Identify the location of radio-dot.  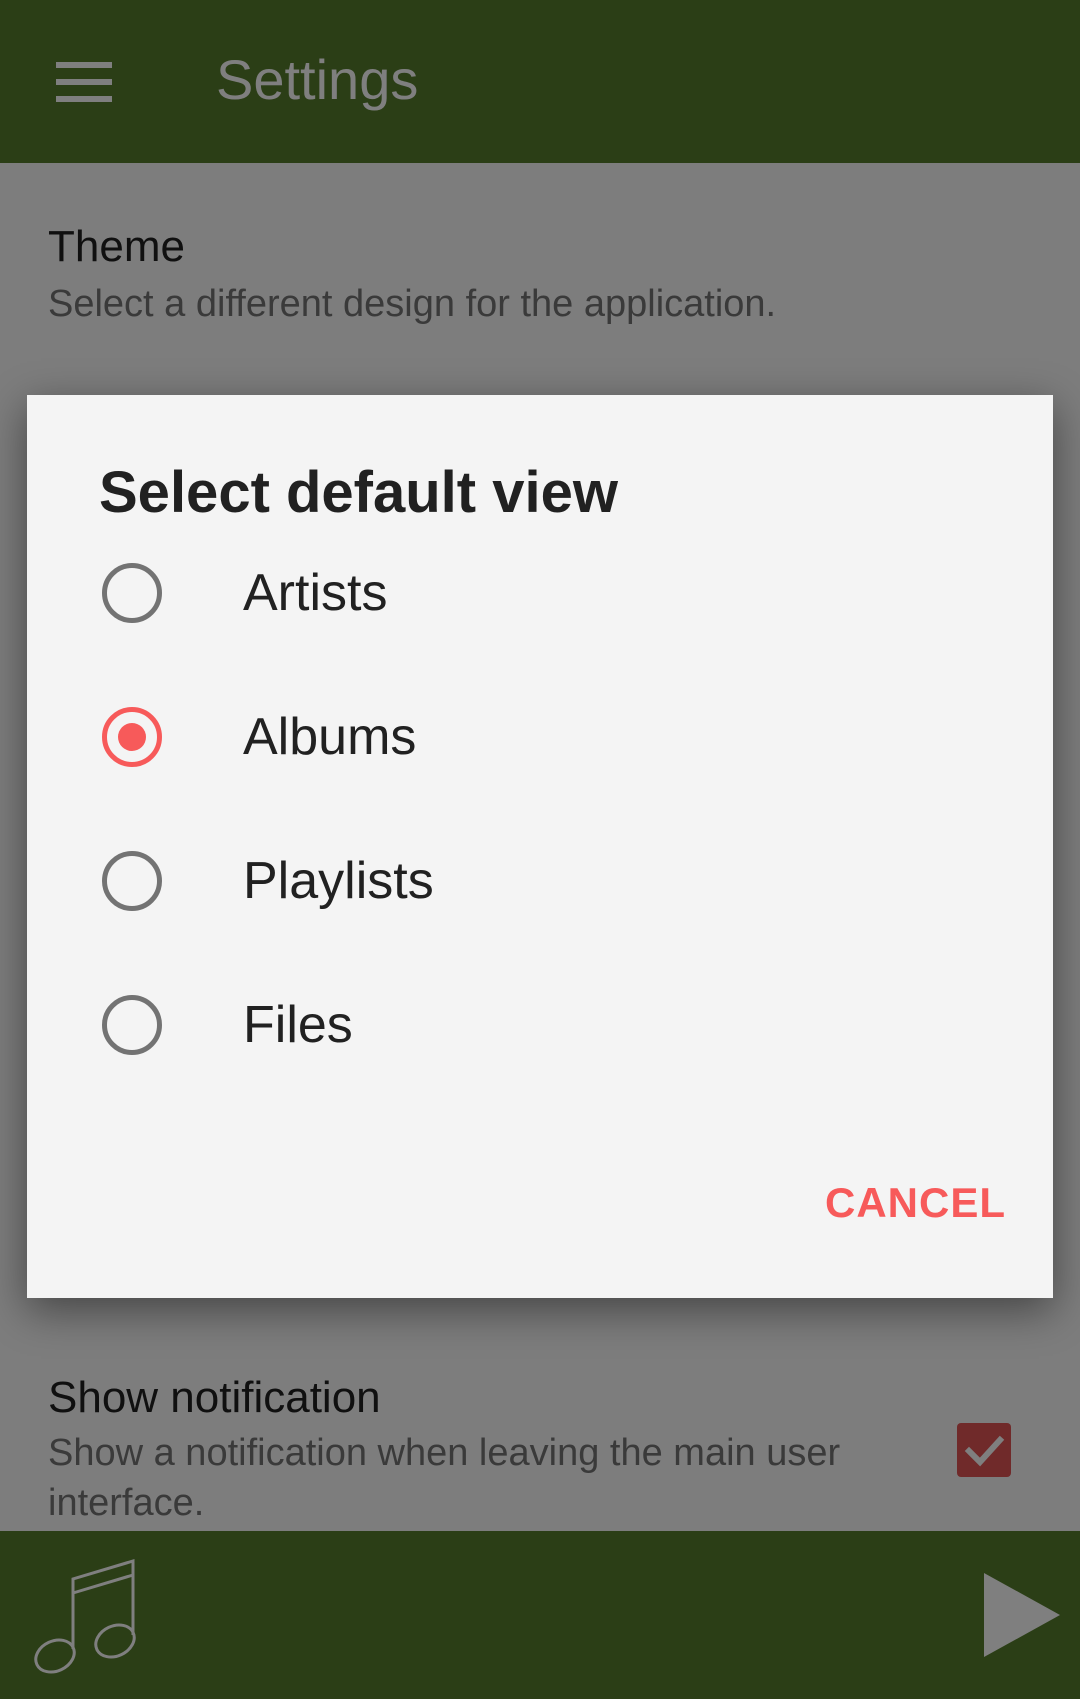
(132, 737).